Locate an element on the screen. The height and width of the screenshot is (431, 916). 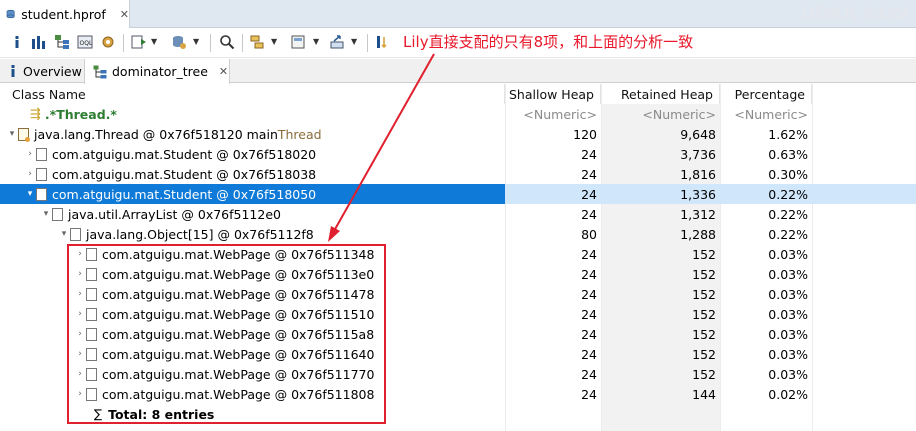
sort-icon is located at coordinates (383, 42).